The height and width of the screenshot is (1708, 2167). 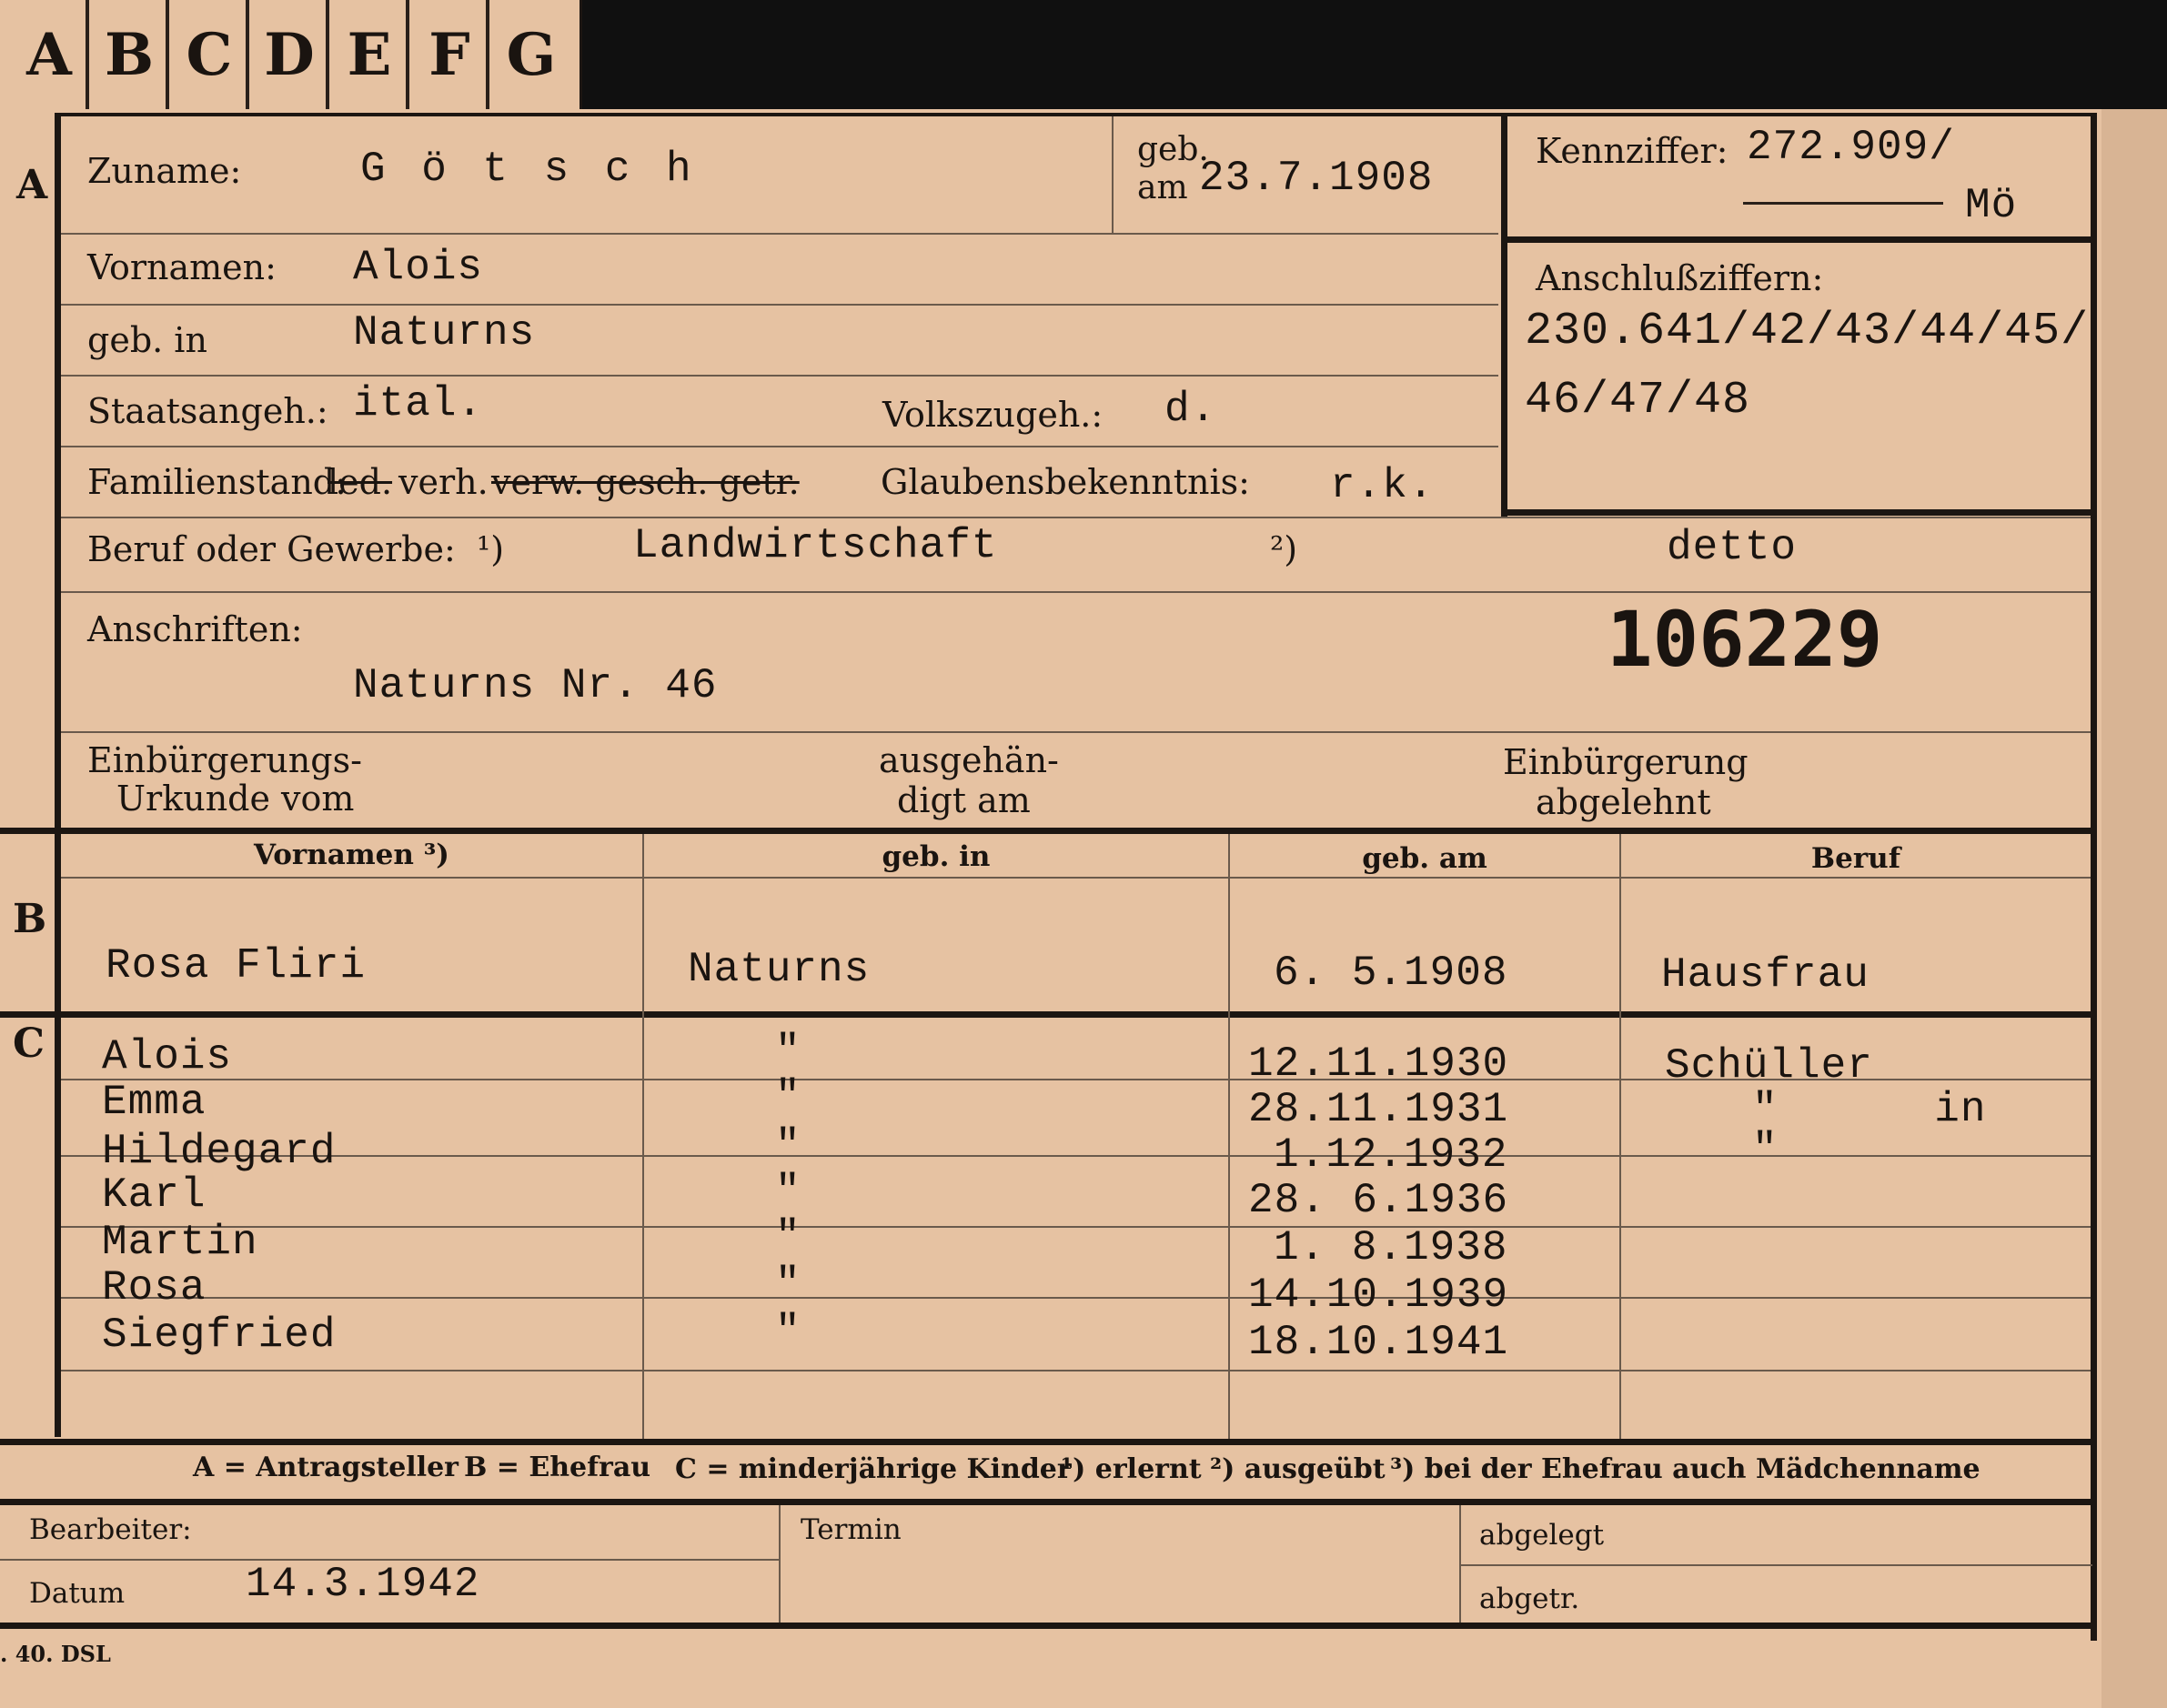 I want to click on anschlussziffern-line-1: 230.641/42/43/44/45/, so click(x=1808, y=331).